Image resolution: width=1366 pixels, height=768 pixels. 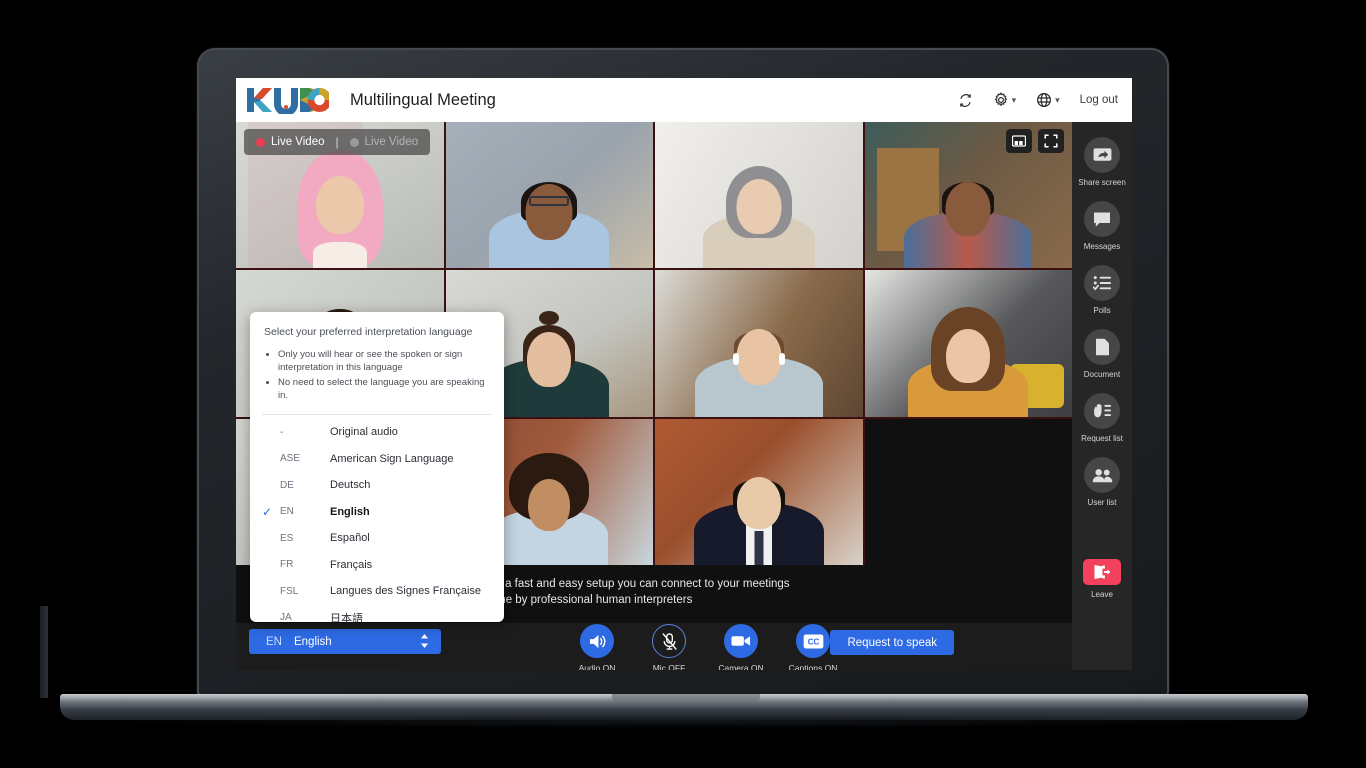 What do you see at coordinates (892, 642) in the screenshot?
I see `request-to-speak-button: Request to speak` at bounding box center [892, 642].